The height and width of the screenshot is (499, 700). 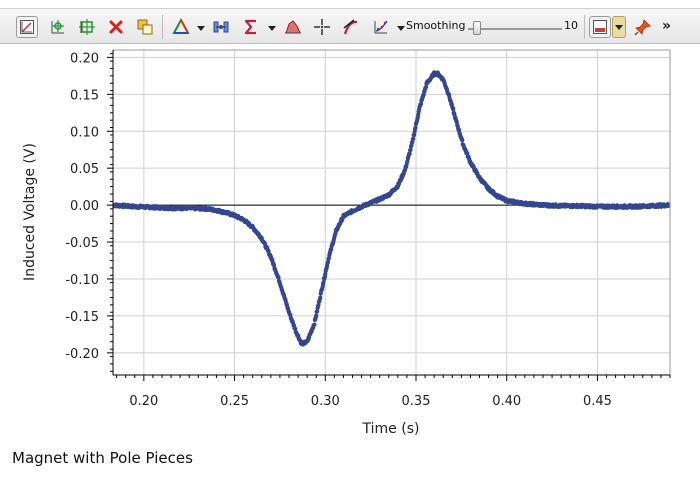 I want to click on x-tick-label: 0.30, so click(x=325, y=401).